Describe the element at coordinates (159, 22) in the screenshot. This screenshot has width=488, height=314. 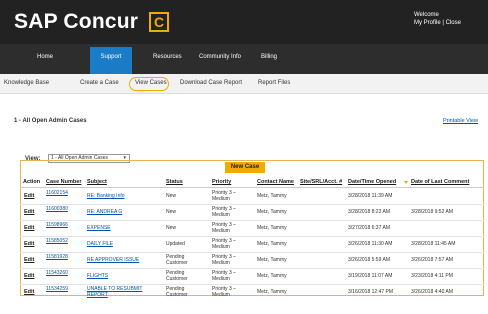
I see `concur-logo-icon: C` at that location.